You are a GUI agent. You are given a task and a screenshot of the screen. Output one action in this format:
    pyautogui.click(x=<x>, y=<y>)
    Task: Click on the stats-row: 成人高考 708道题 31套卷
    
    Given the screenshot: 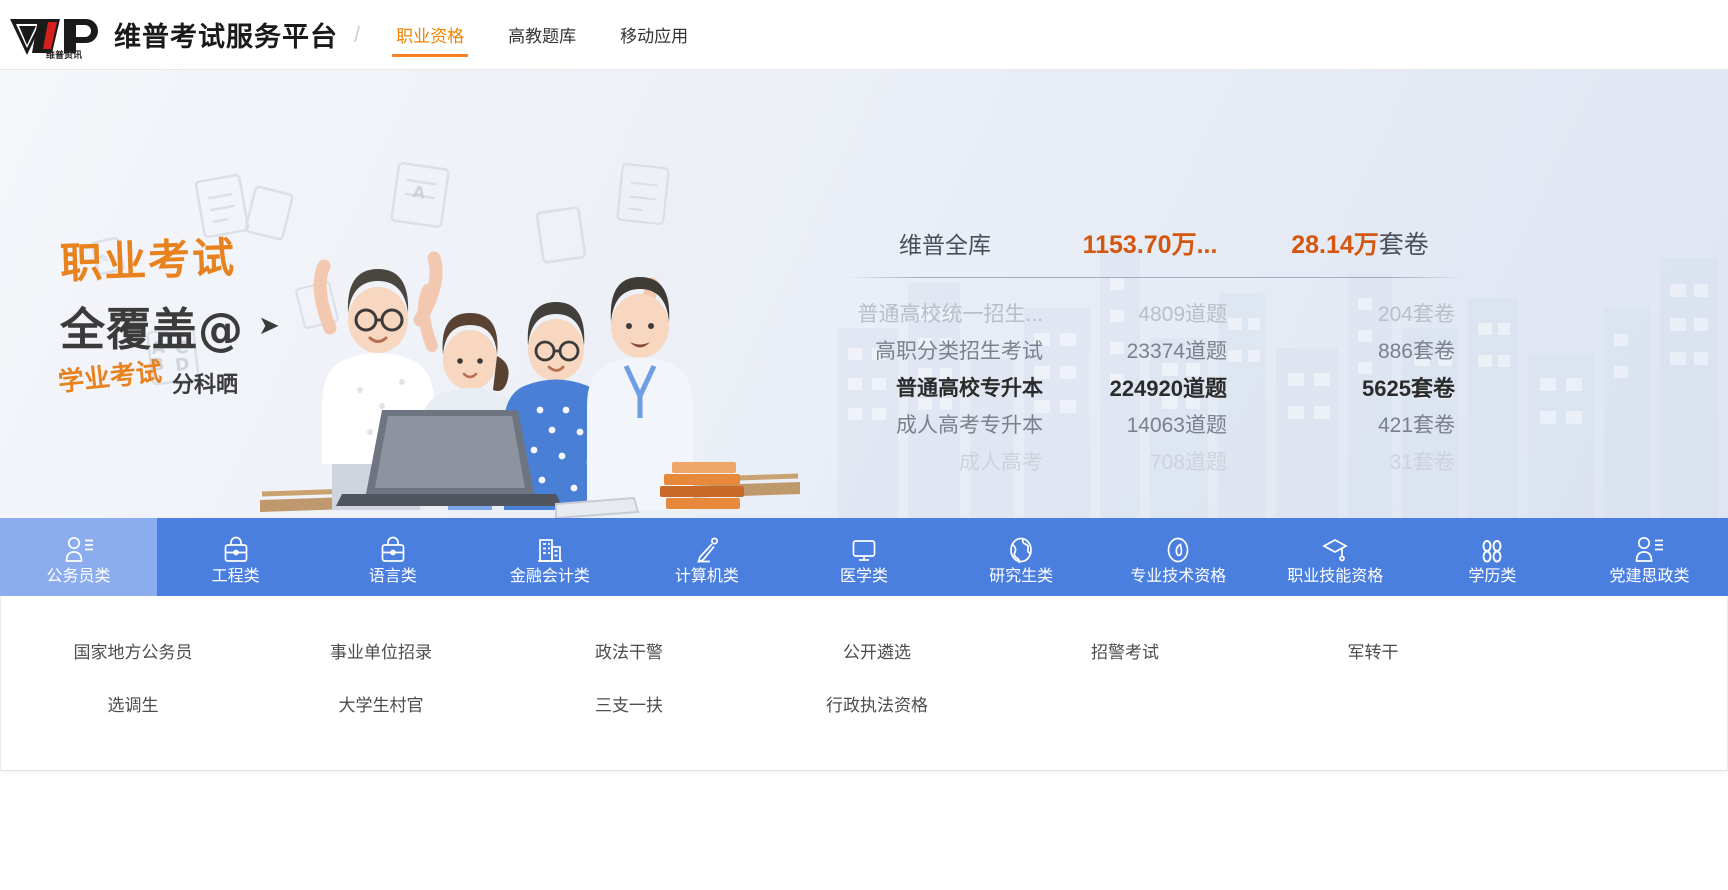 What is the action you would take?
    pyautogui.click(x=1155, y=460)
    